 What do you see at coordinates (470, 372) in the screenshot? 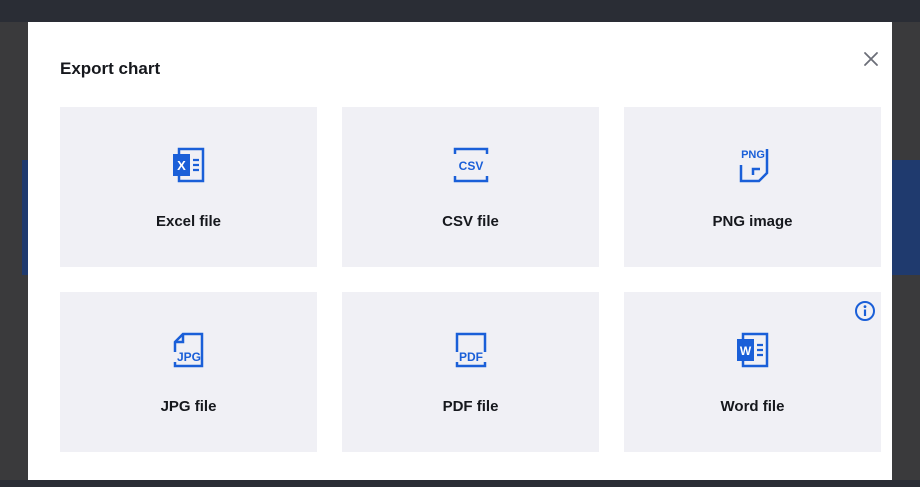
I see `export-pdf-option: PDF PDF file` at bounding box center [470, 372].